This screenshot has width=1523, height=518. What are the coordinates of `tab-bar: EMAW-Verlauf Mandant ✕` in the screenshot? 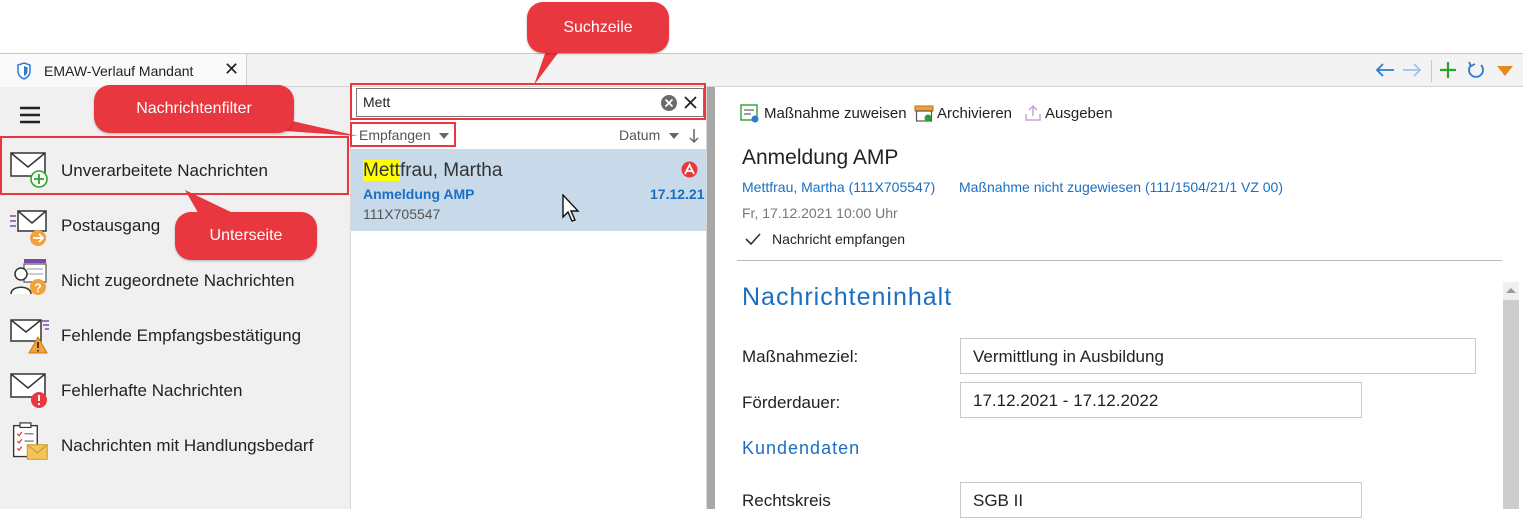 It's located at (761, 70).